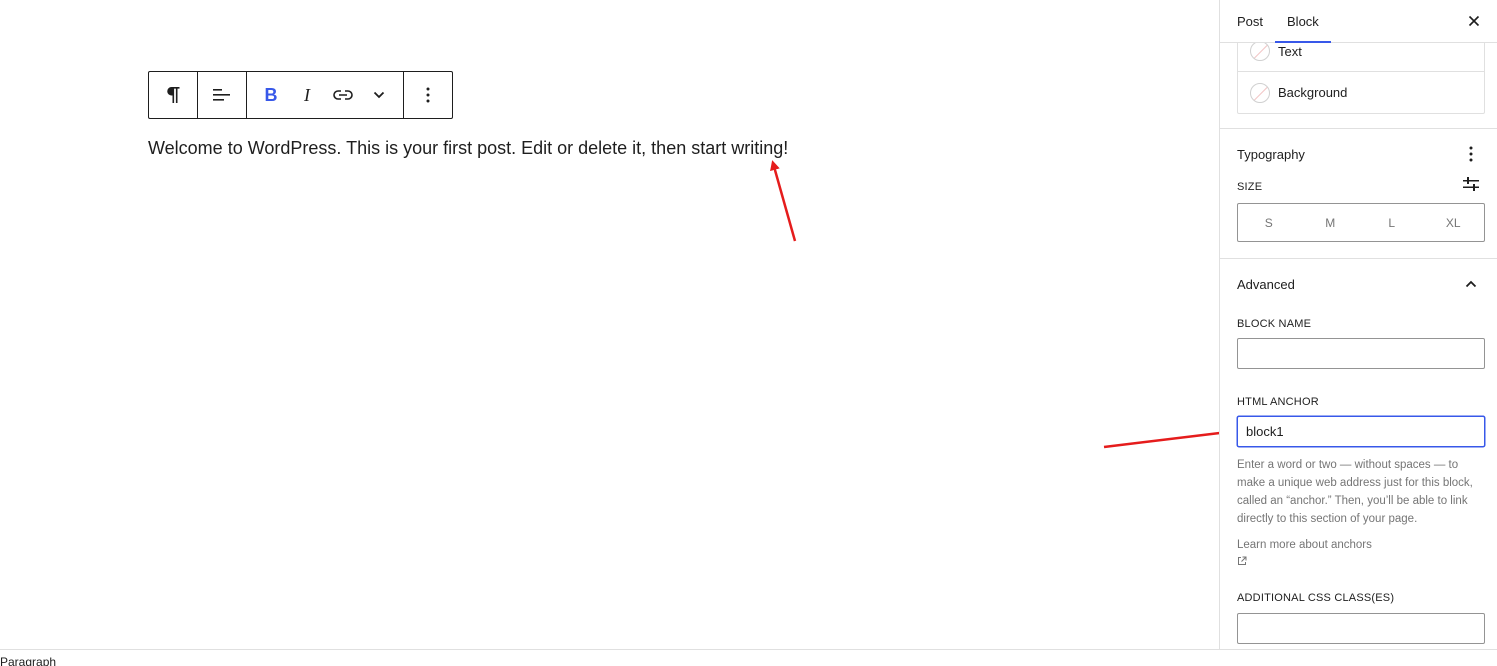 Image resolution: width=1497 pixels, height=666 pixels. What do you see at coordinates (1290, 51) in the screenshot?
I see `color-item-label: Text` at bounding box center [1290, 51].